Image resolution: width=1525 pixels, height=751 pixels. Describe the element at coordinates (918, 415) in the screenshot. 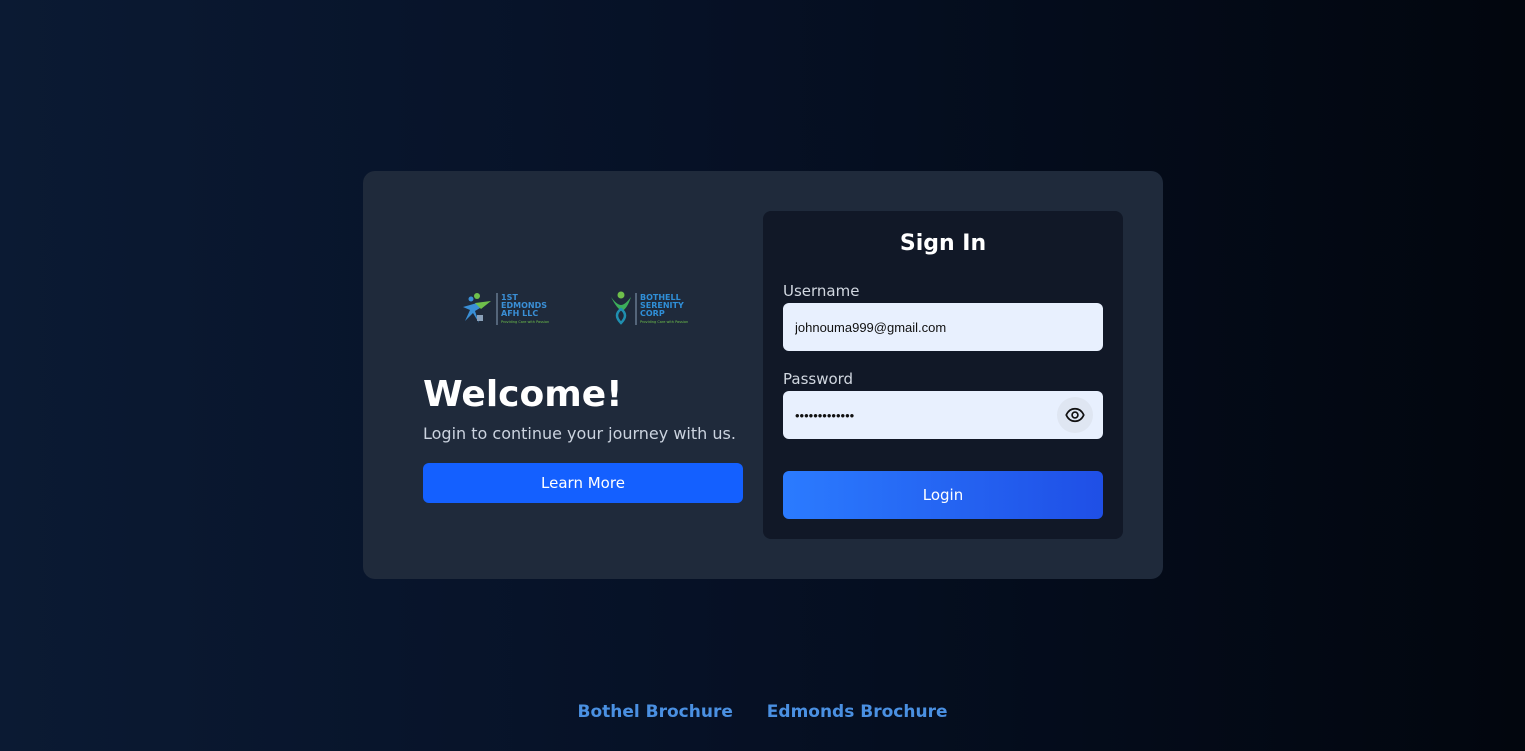

I see `password-input` at that location.